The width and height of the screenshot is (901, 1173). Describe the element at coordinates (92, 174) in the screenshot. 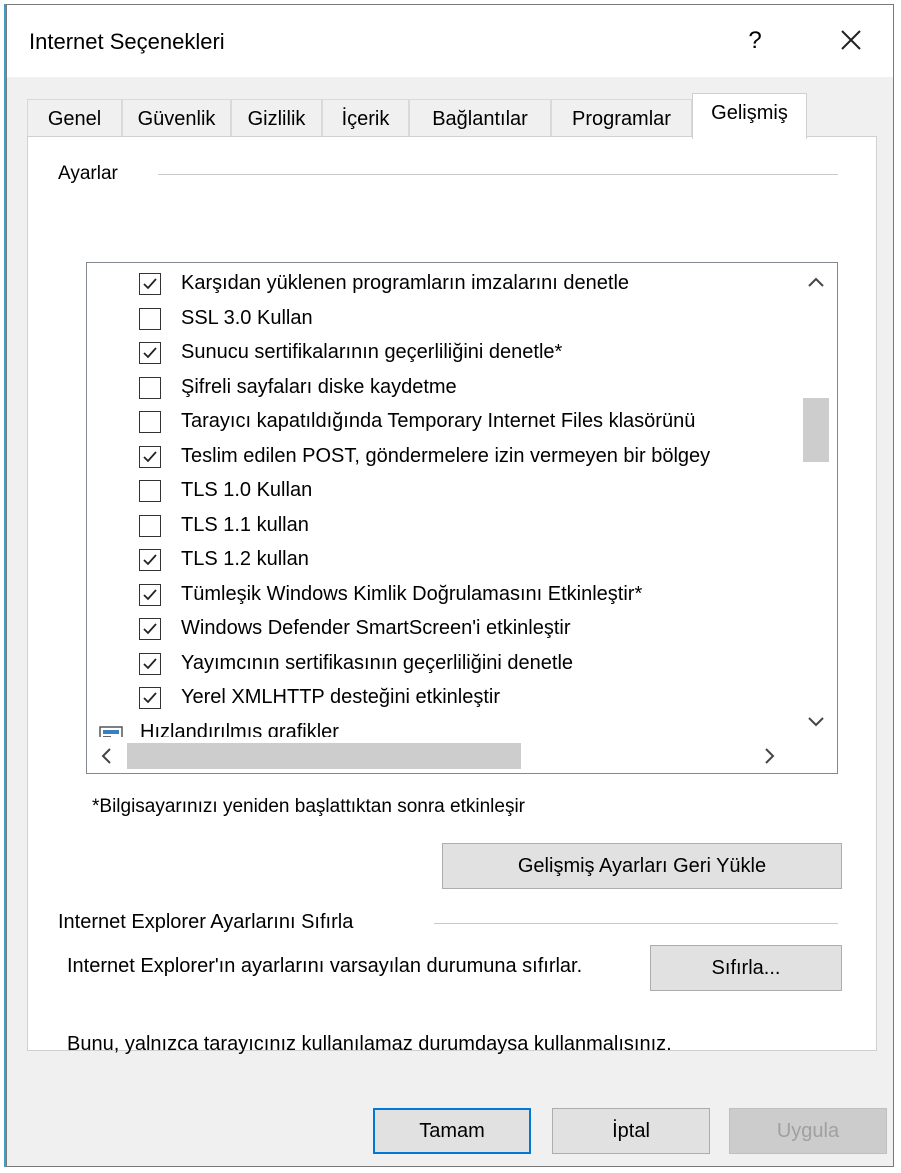

I see `settings-group-label: Ayarlar` at that location.